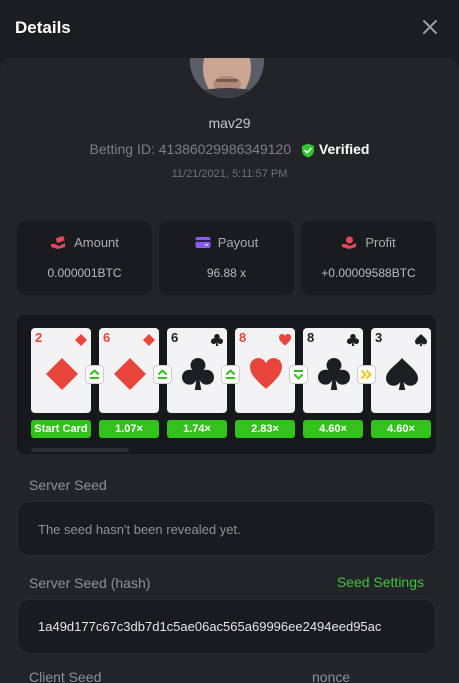 Image resolution: width=459 pixels, height=683 pixels. Describe the element at coordinates (84, 273) in the screenshot. I see `stat-amount-value: 0.000001BTC` at that location.